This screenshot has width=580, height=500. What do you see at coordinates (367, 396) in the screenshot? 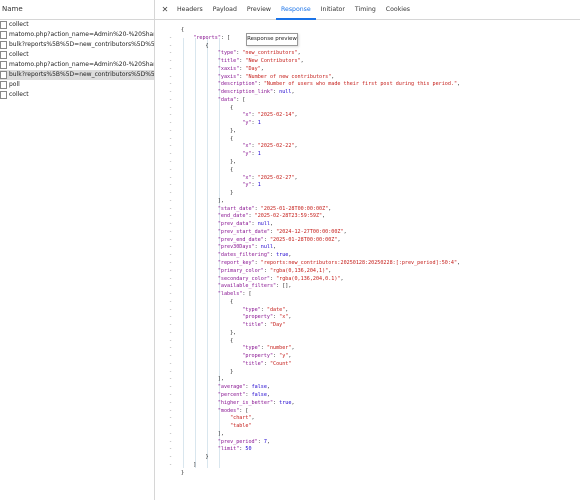
I see `code-line: - "percent": false,` at bounding box center [367, 396].